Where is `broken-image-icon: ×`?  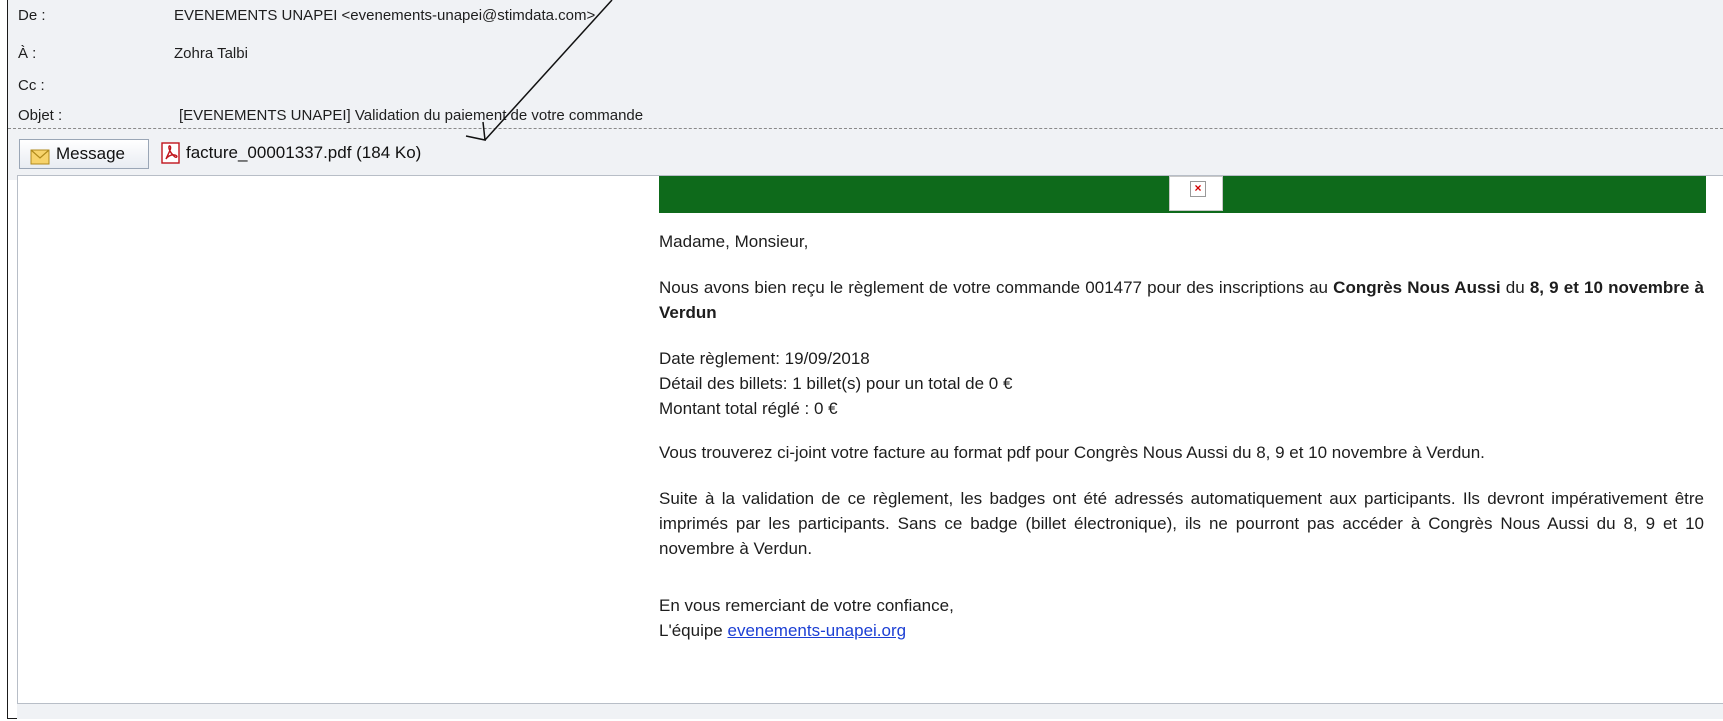
broken-image-icon: × is located at coordinates (1196, 193).